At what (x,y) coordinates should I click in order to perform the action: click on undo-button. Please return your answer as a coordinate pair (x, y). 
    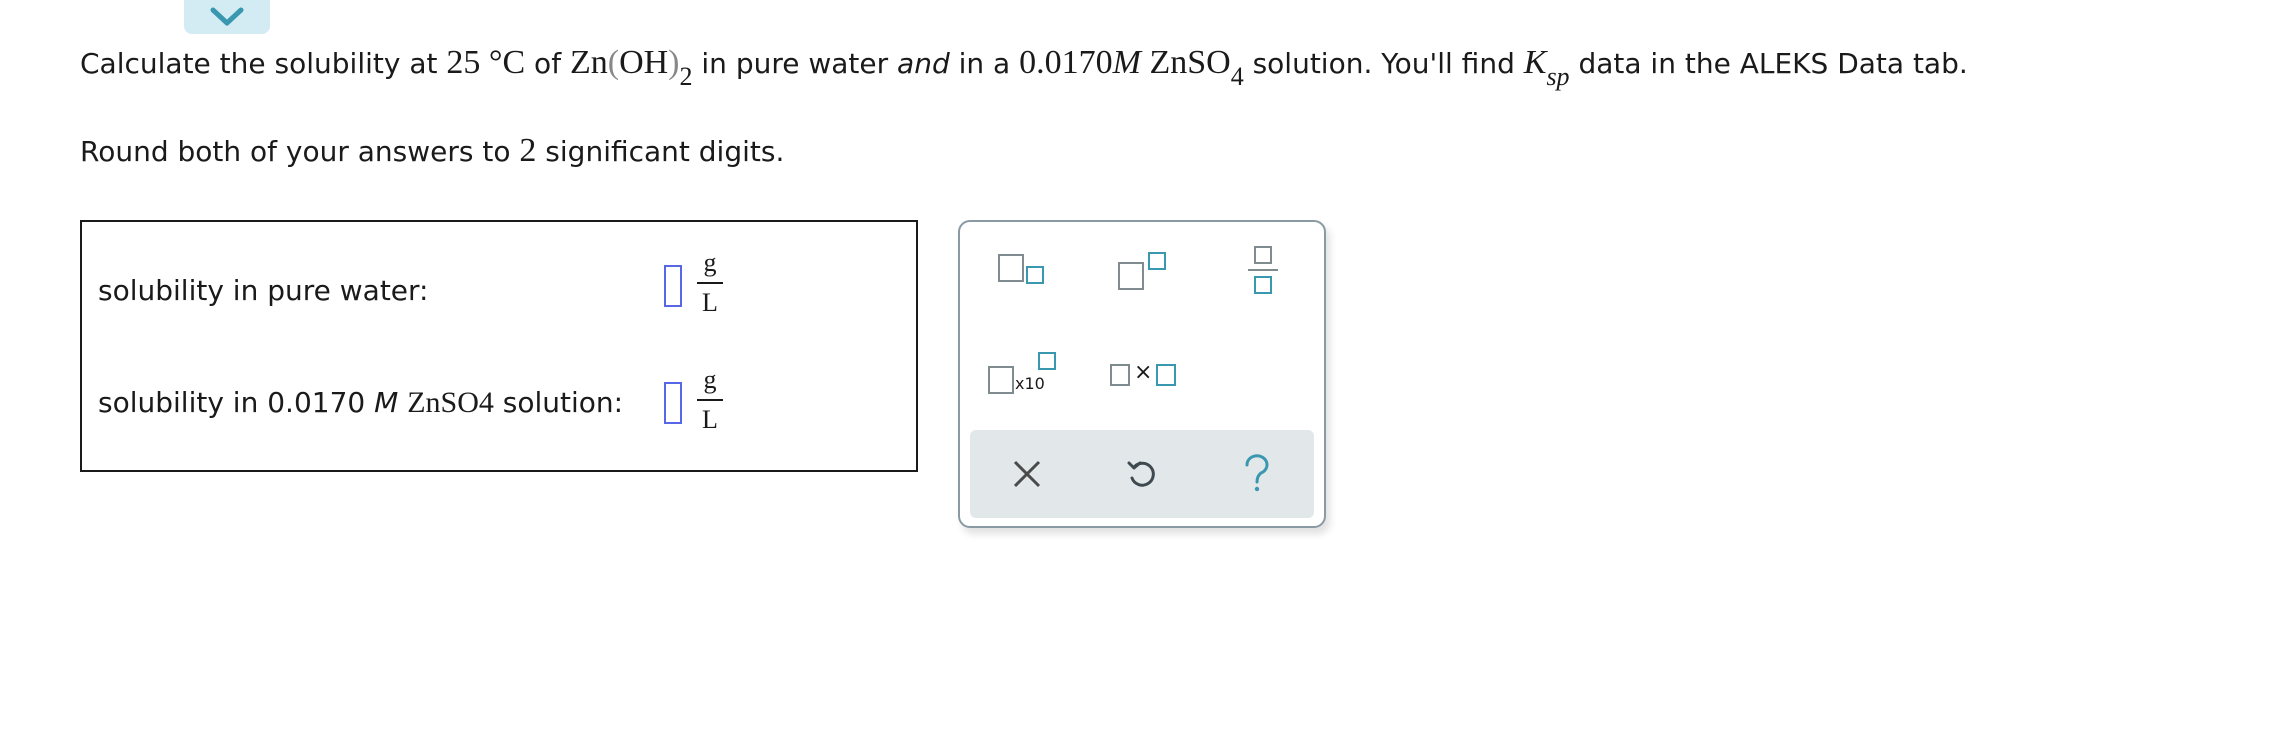
    Looking at the image, I should click on (1142, 474).